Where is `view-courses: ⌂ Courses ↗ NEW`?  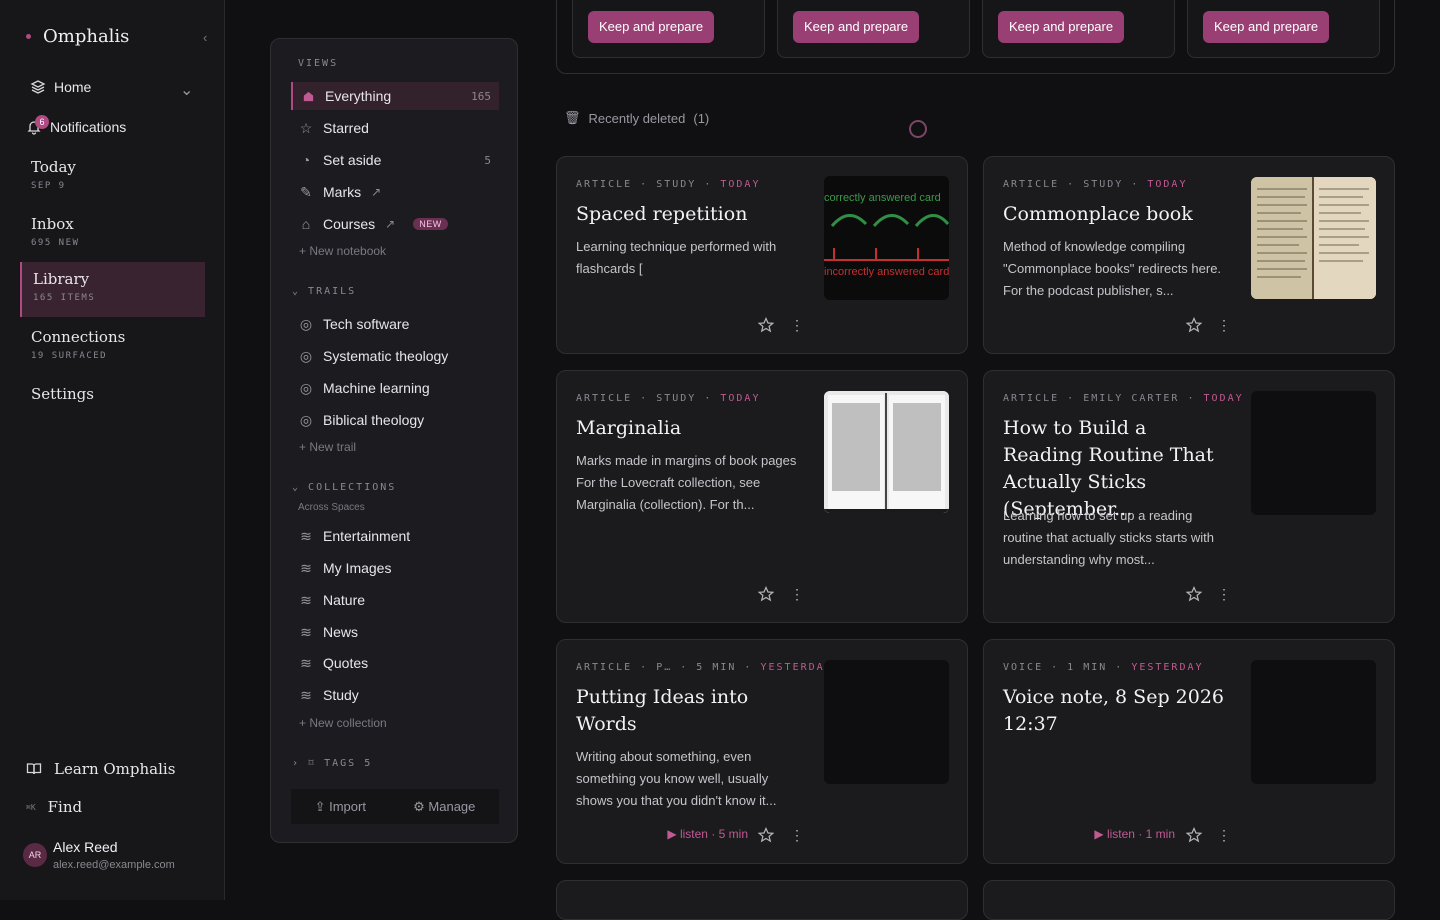 view-courses: ⌂ Courses ↗ NEW is located at coordinates (395, 224).